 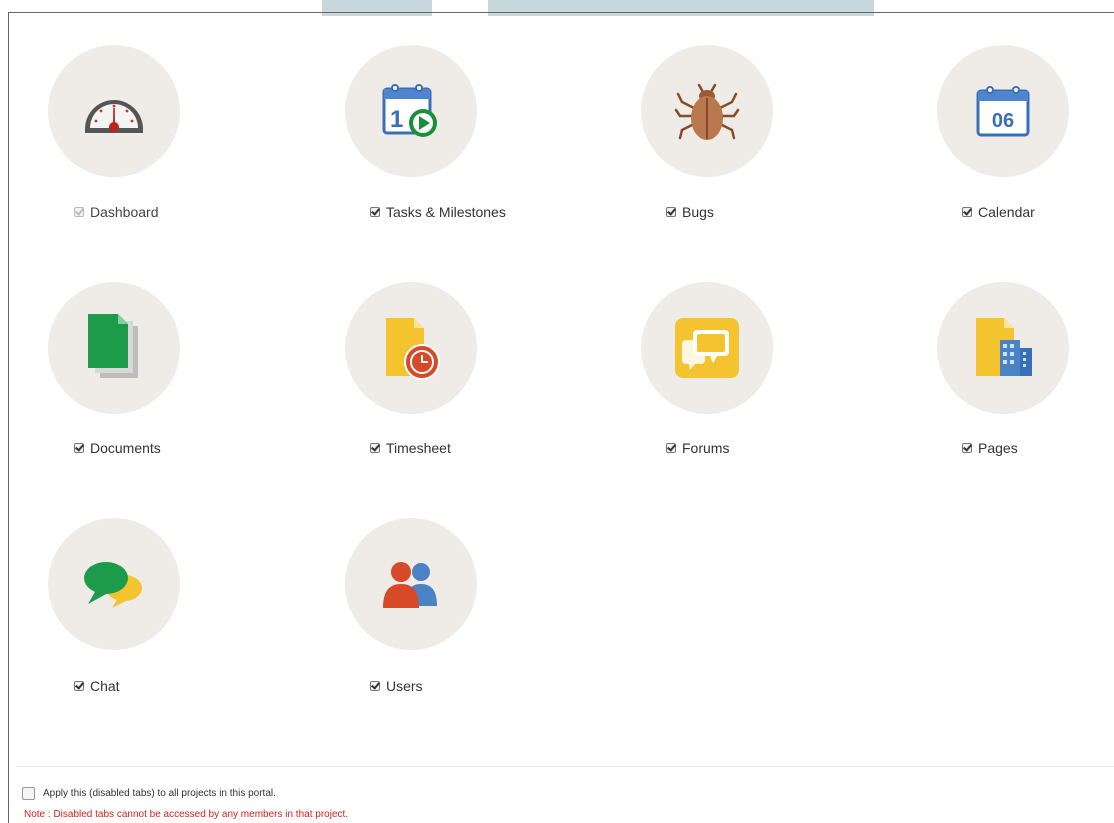 I want to click on documents-icon, so click(x=113, y=346).